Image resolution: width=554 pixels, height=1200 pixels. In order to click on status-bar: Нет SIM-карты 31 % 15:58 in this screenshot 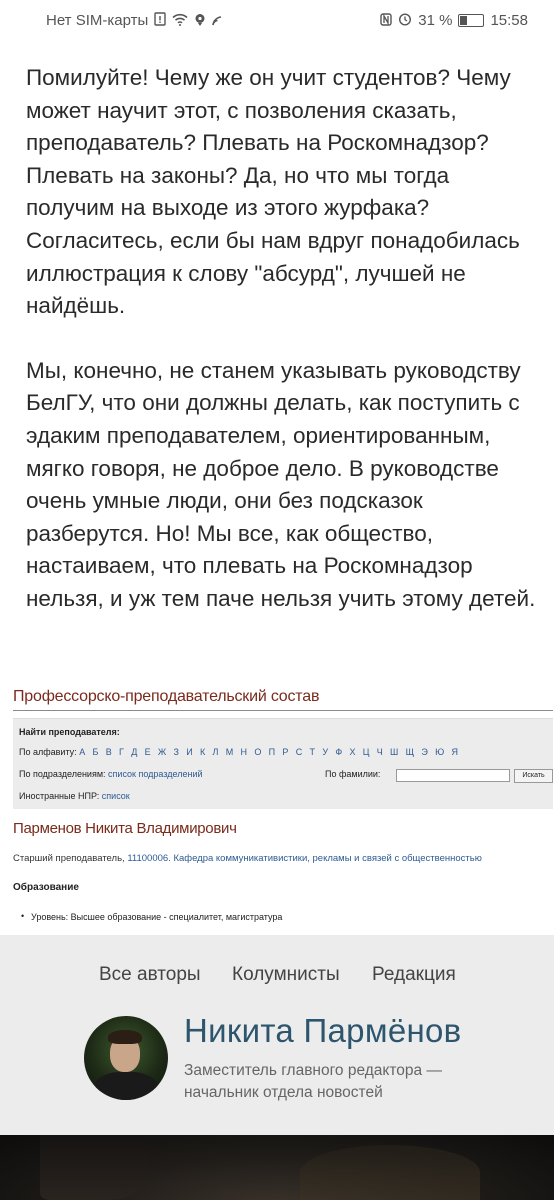, I will do `click(277, 21)`.